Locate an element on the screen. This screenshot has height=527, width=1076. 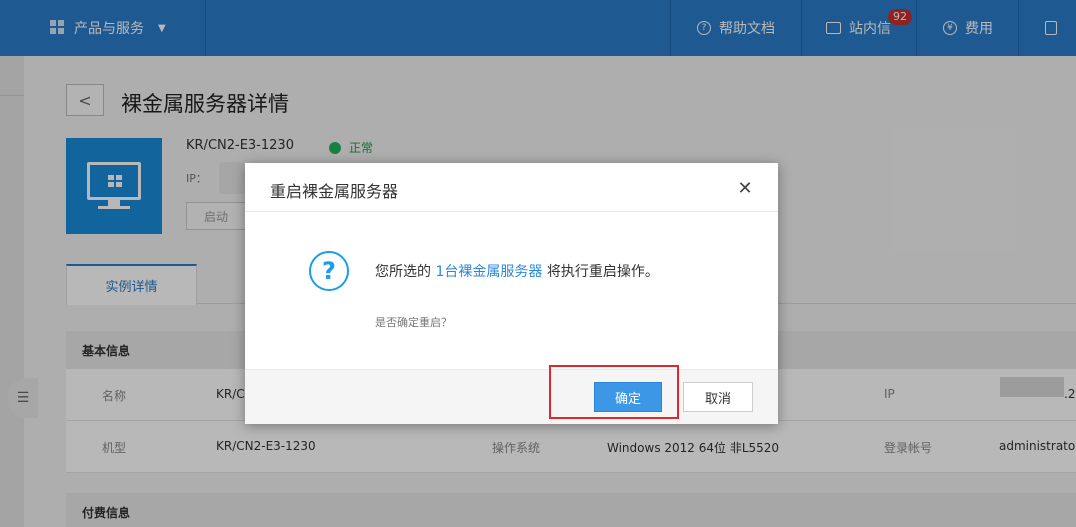
msg-suffix: 将执行重启操作。 is located at coordinates (600, 272).